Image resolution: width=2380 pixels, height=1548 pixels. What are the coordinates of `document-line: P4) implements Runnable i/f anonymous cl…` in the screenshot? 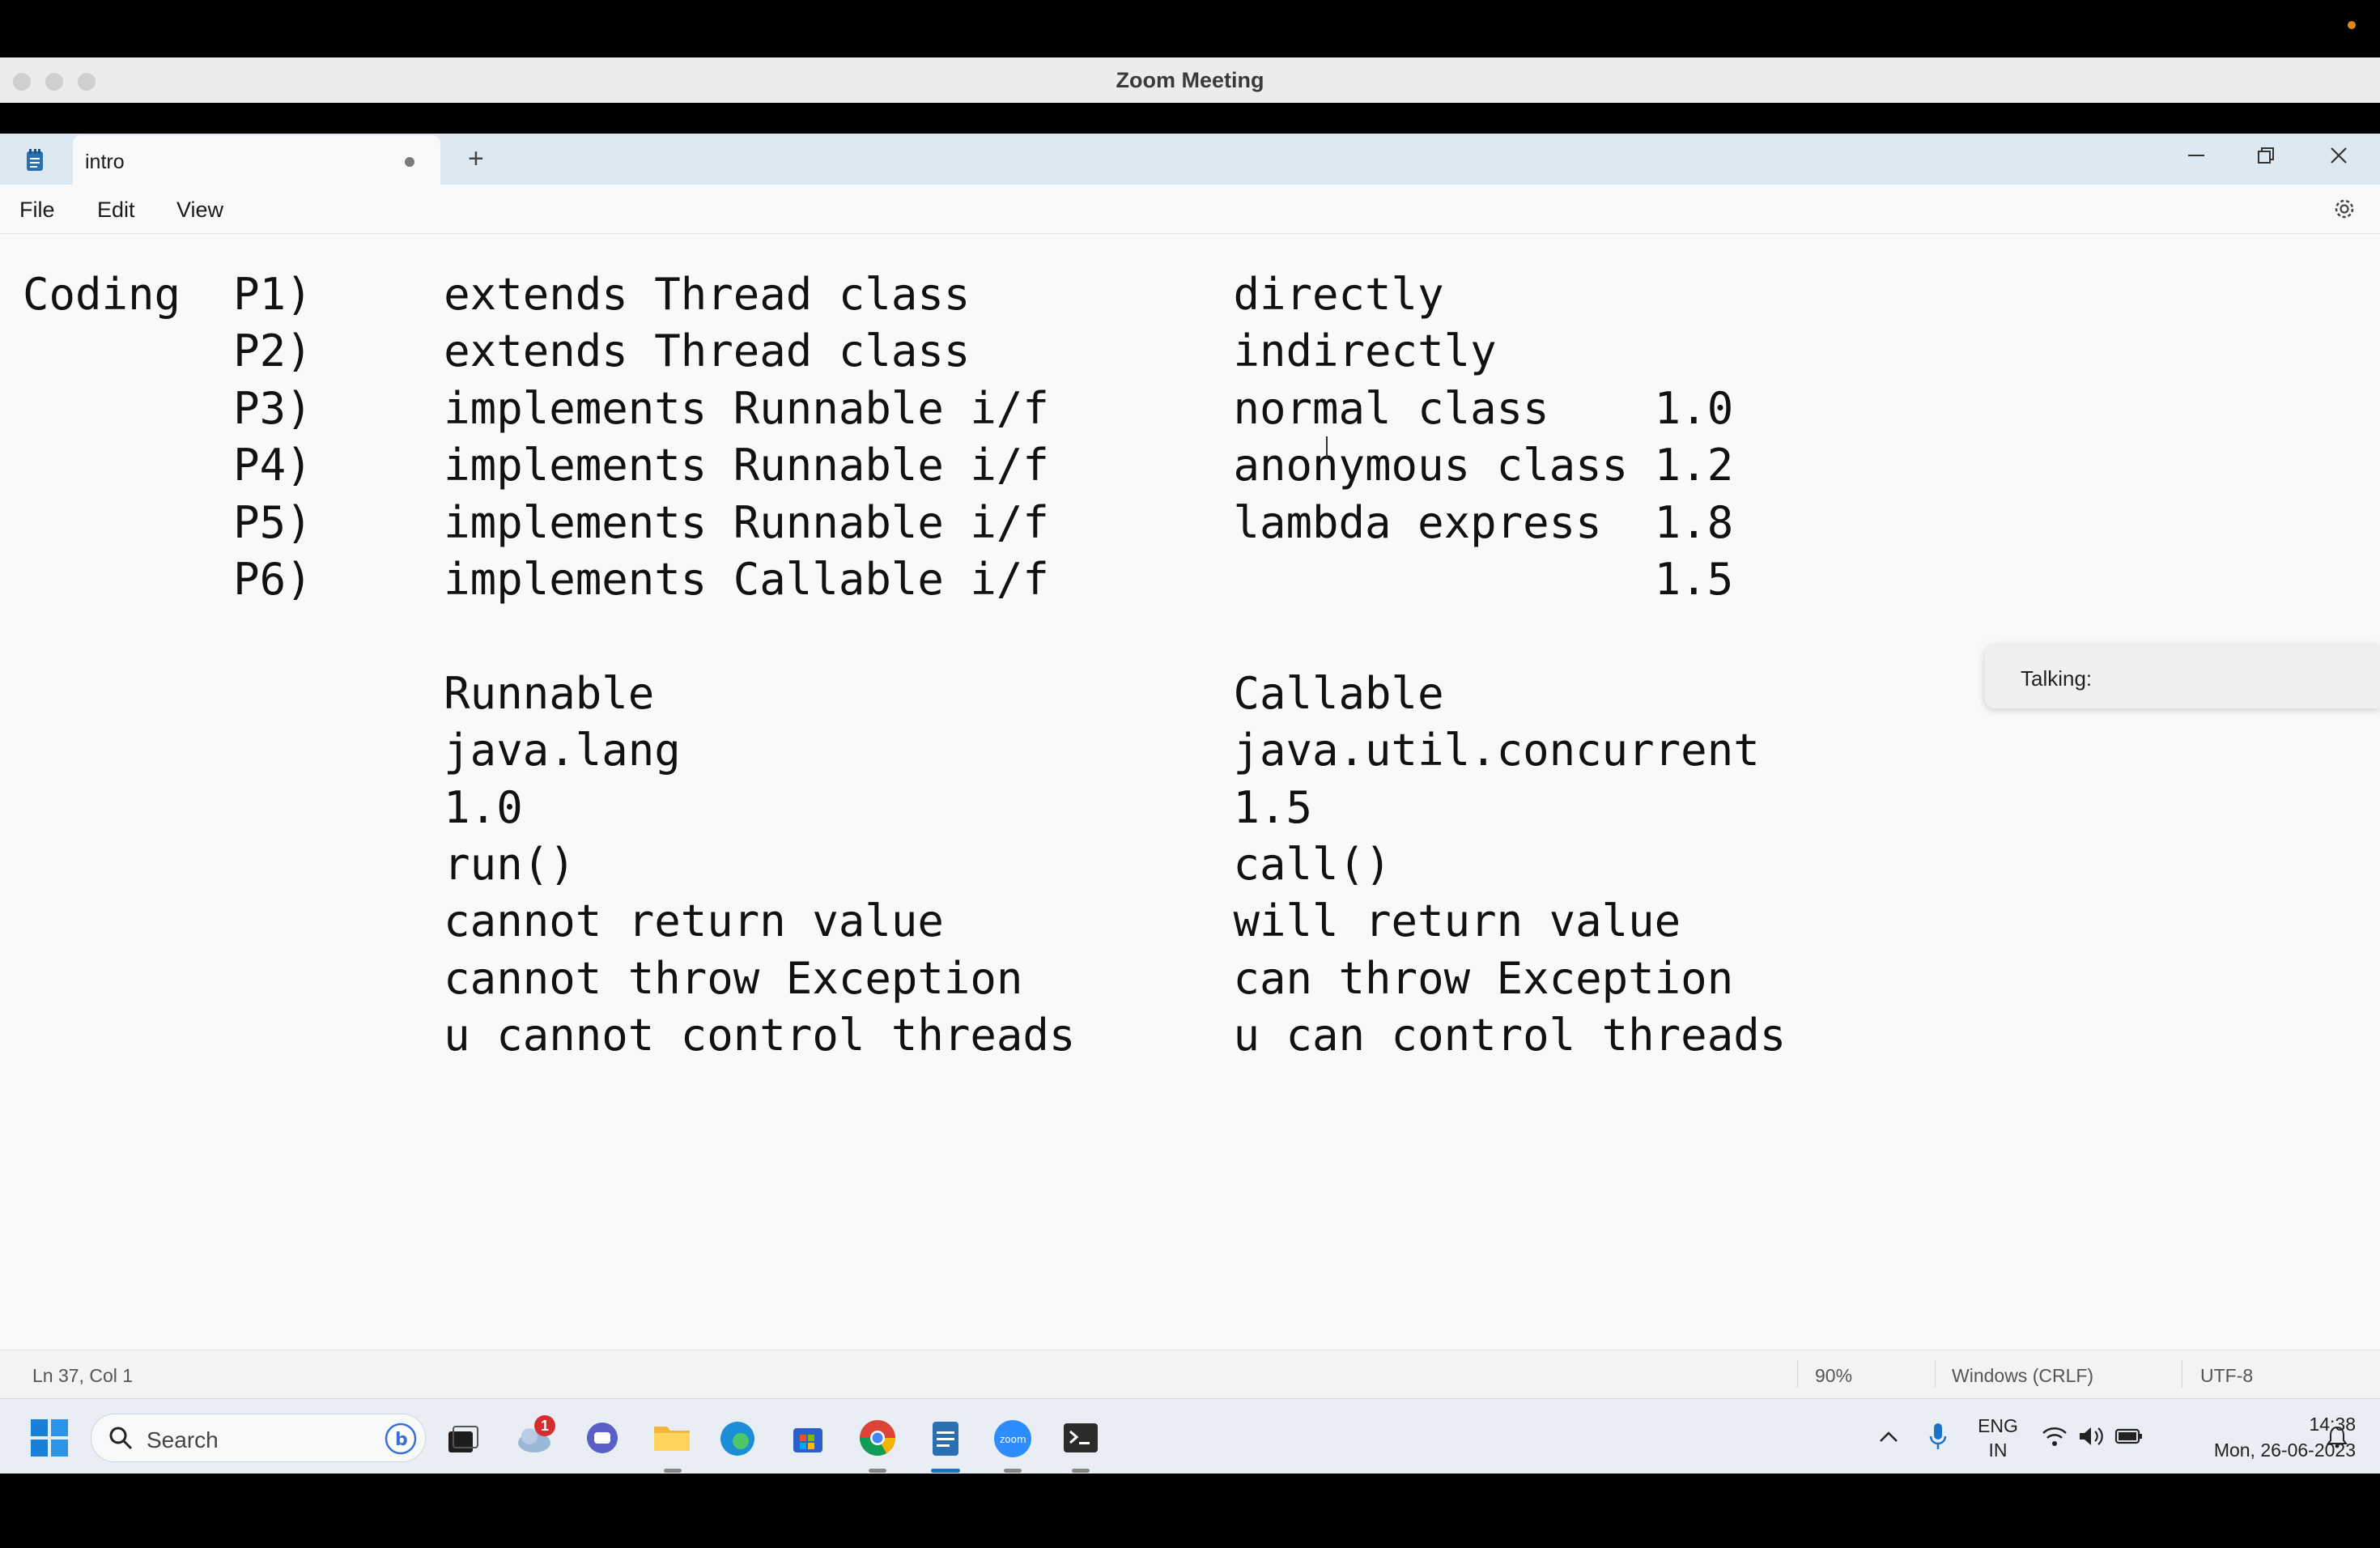 It's located at (878, 465).